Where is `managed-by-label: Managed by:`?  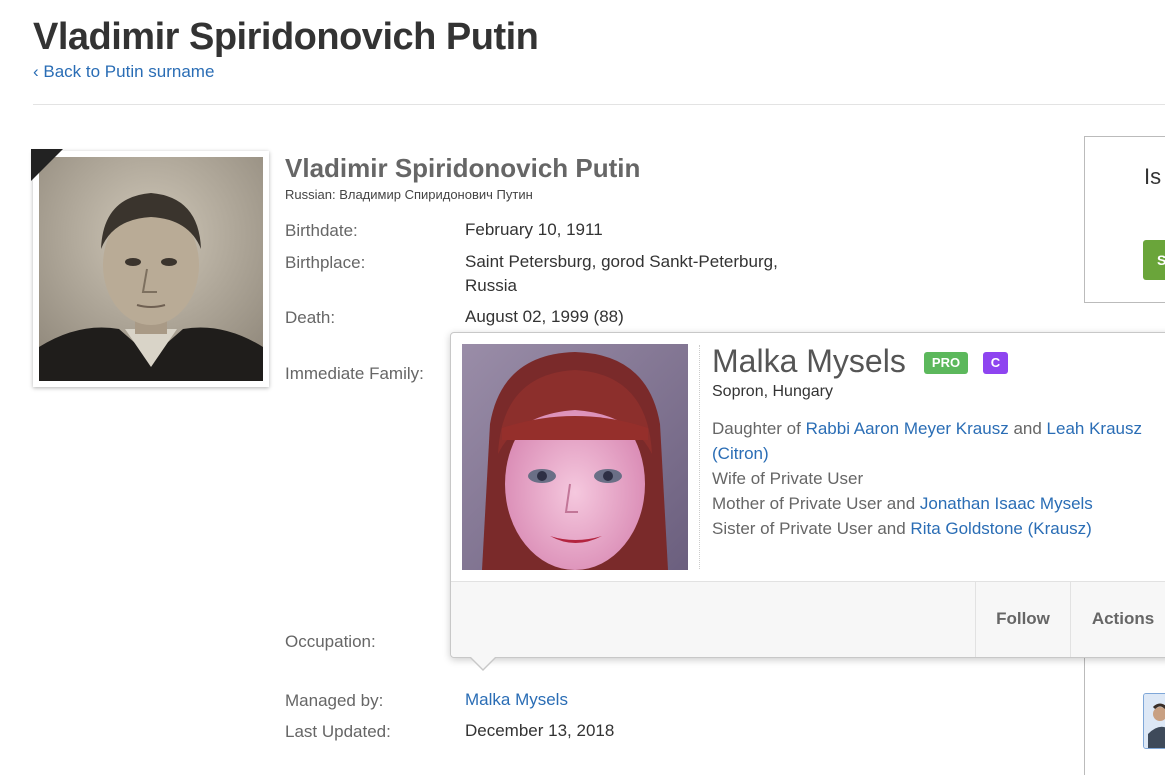 managed-by-label: Managed by: is located at coordinates (334, 700).